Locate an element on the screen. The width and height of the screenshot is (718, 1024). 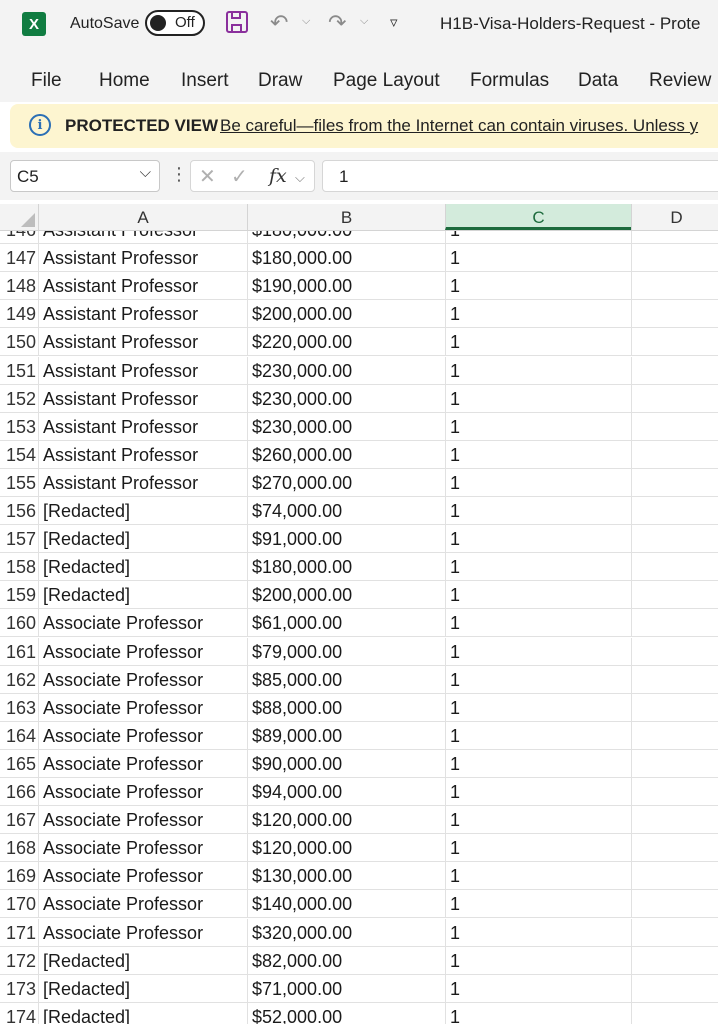
cell-b: $89,000.00 is located at coordinates (346, 735).